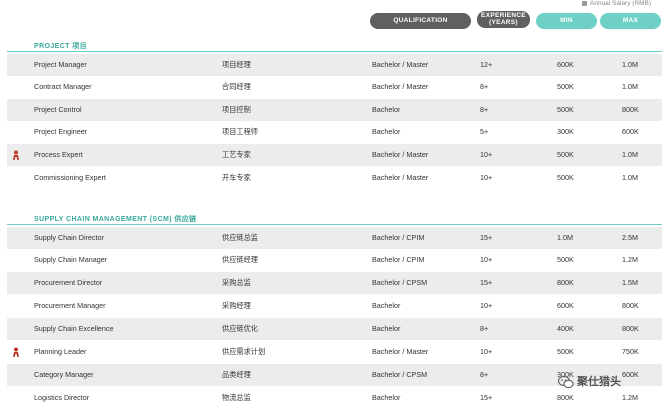  What do you see at coordinates (68, 282) in the screenshot?
I see `role-en: Procurement Director` at bounding box center [68, 282].